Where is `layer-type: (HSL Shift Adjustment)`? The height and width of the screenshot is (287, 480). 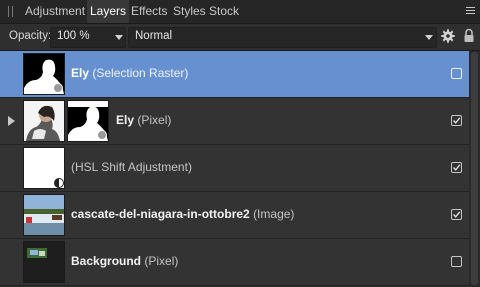 layer-type: (HSL Shift Adjustment) is located at coordinates (131, 167).